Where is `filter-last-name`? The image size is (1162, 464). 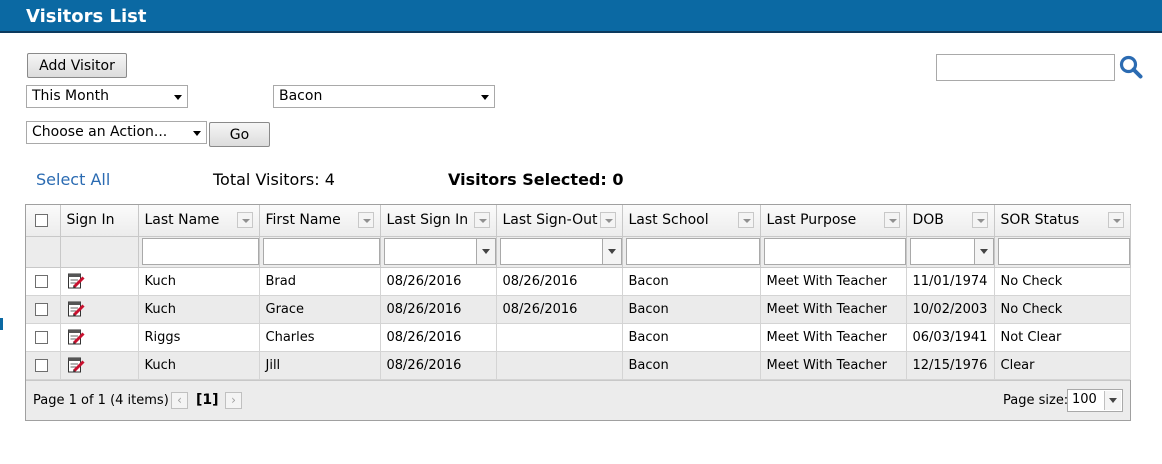 filter-last-name is located at coordinates (199, 252).